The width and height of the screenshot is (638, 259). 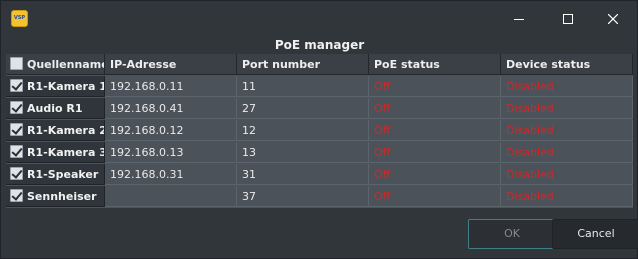 I want to click on table-row: Sennheiser 37 Off Disabled, so click(x=319, y=197).